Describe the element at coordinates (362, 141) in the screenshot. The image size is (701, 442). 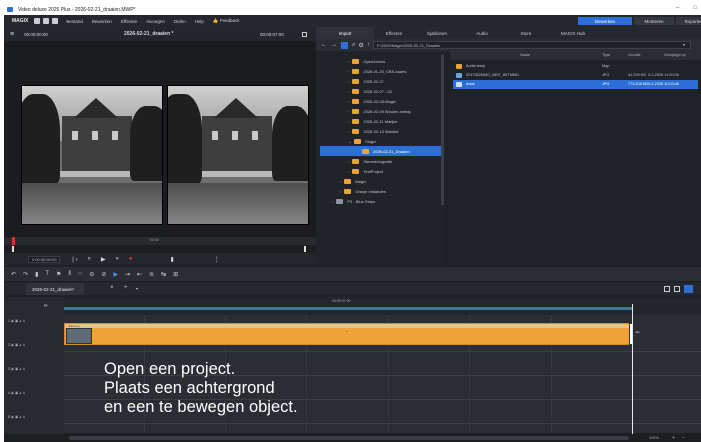
I see `tree-item: ⌄ Magix` at that location.